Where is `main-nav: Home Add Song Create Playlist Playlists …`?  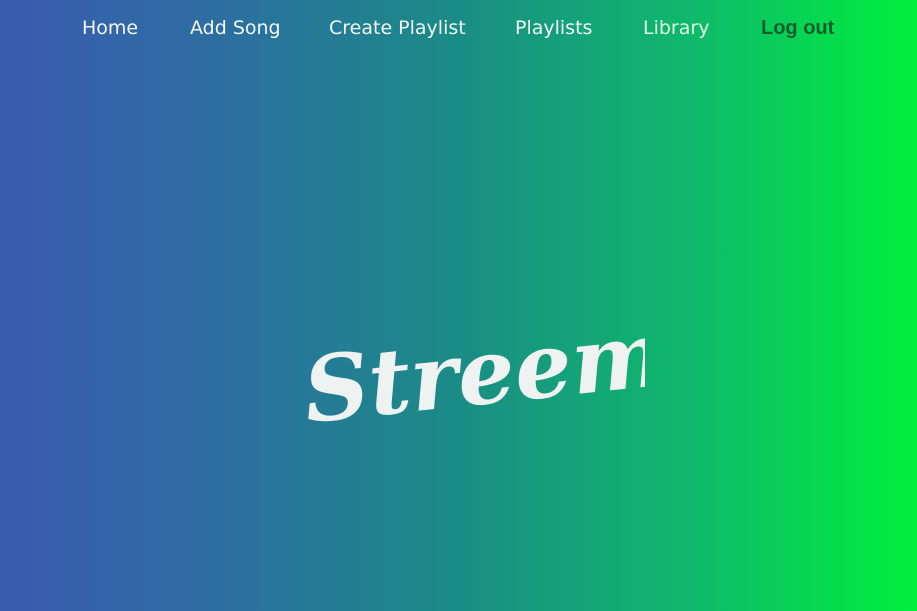
main-nav: Home Add Song Create Playlist Playlists … is located at coordinates (458, 29).